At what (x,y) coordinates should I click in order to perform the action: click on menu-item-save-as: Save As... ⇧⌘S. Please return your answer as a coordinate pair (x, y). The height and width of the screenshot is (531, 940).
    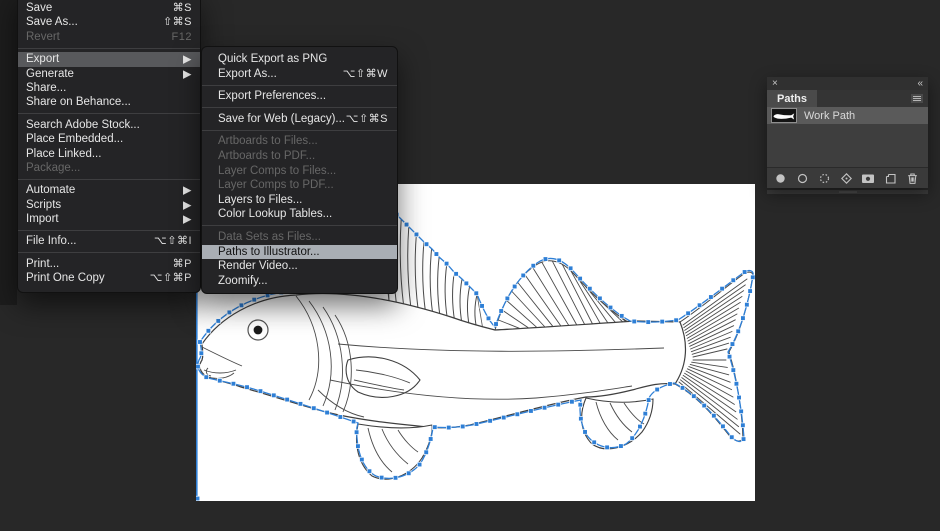
    Looking at the image, I should click on (109, 22).